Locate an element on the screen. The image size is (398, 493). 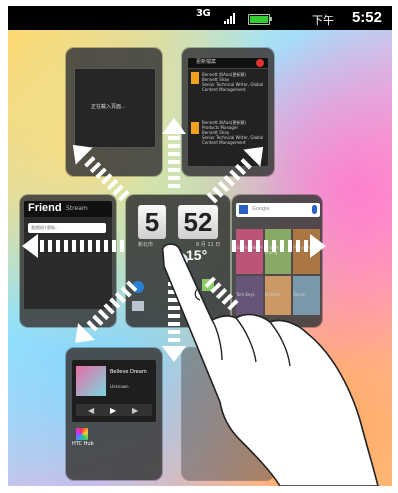
network-indicator: 3G is located at coordinates (203, 13).